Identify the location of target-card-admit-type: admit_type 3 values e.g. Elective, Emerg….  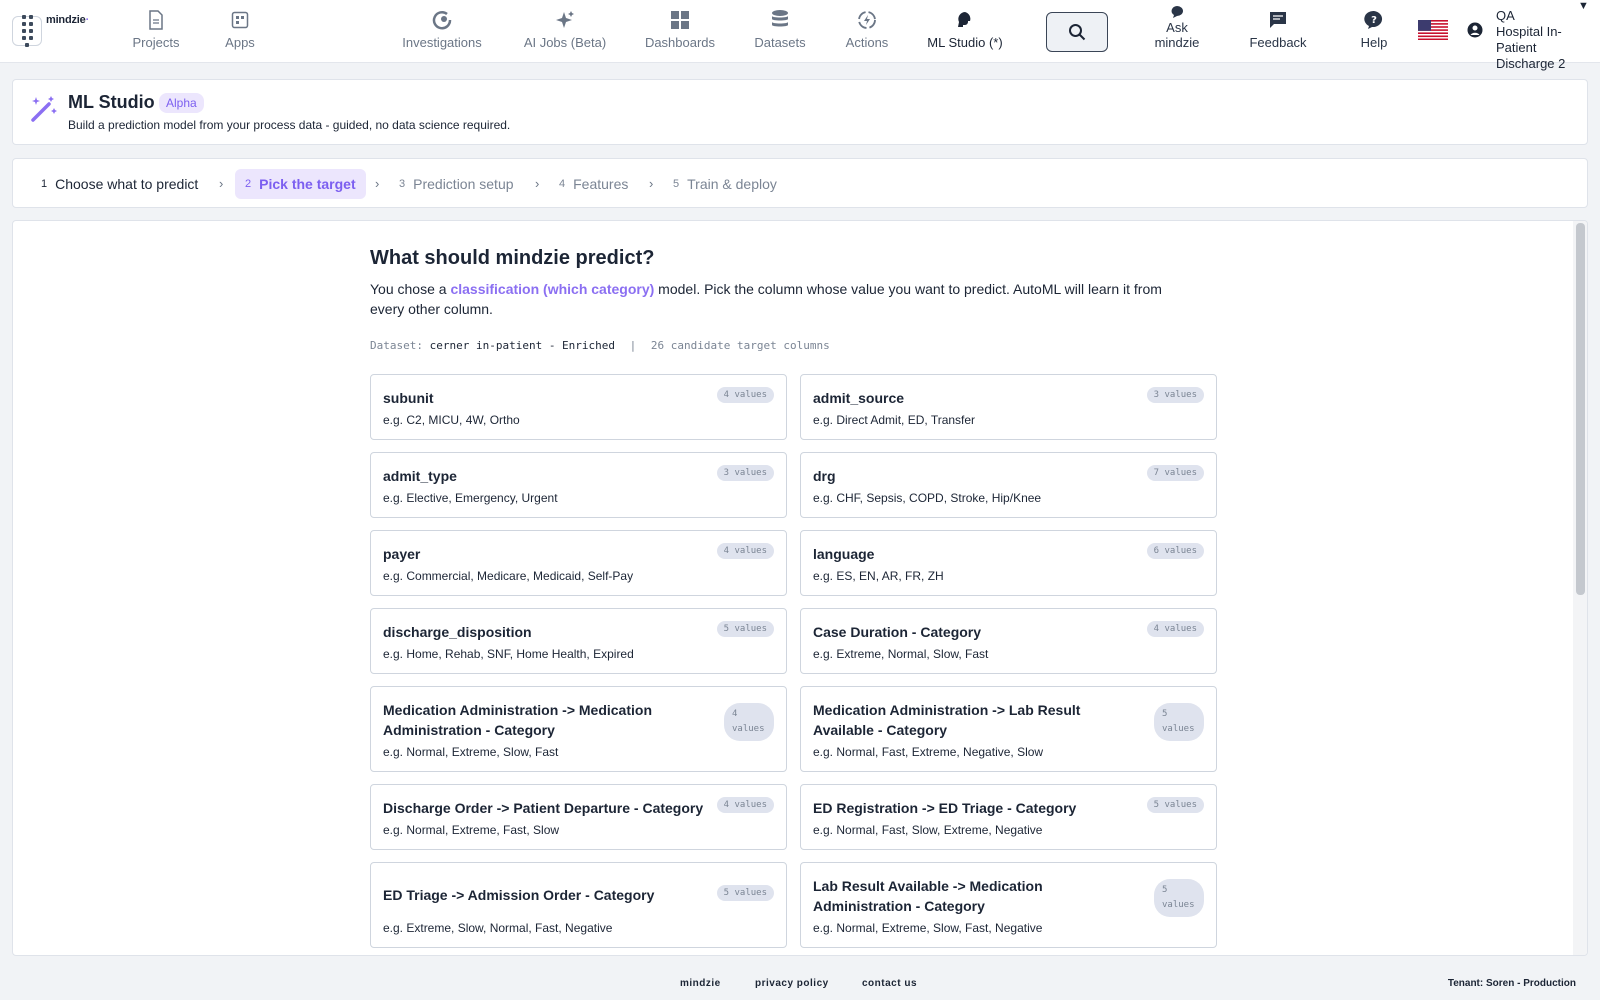
(578, 485).